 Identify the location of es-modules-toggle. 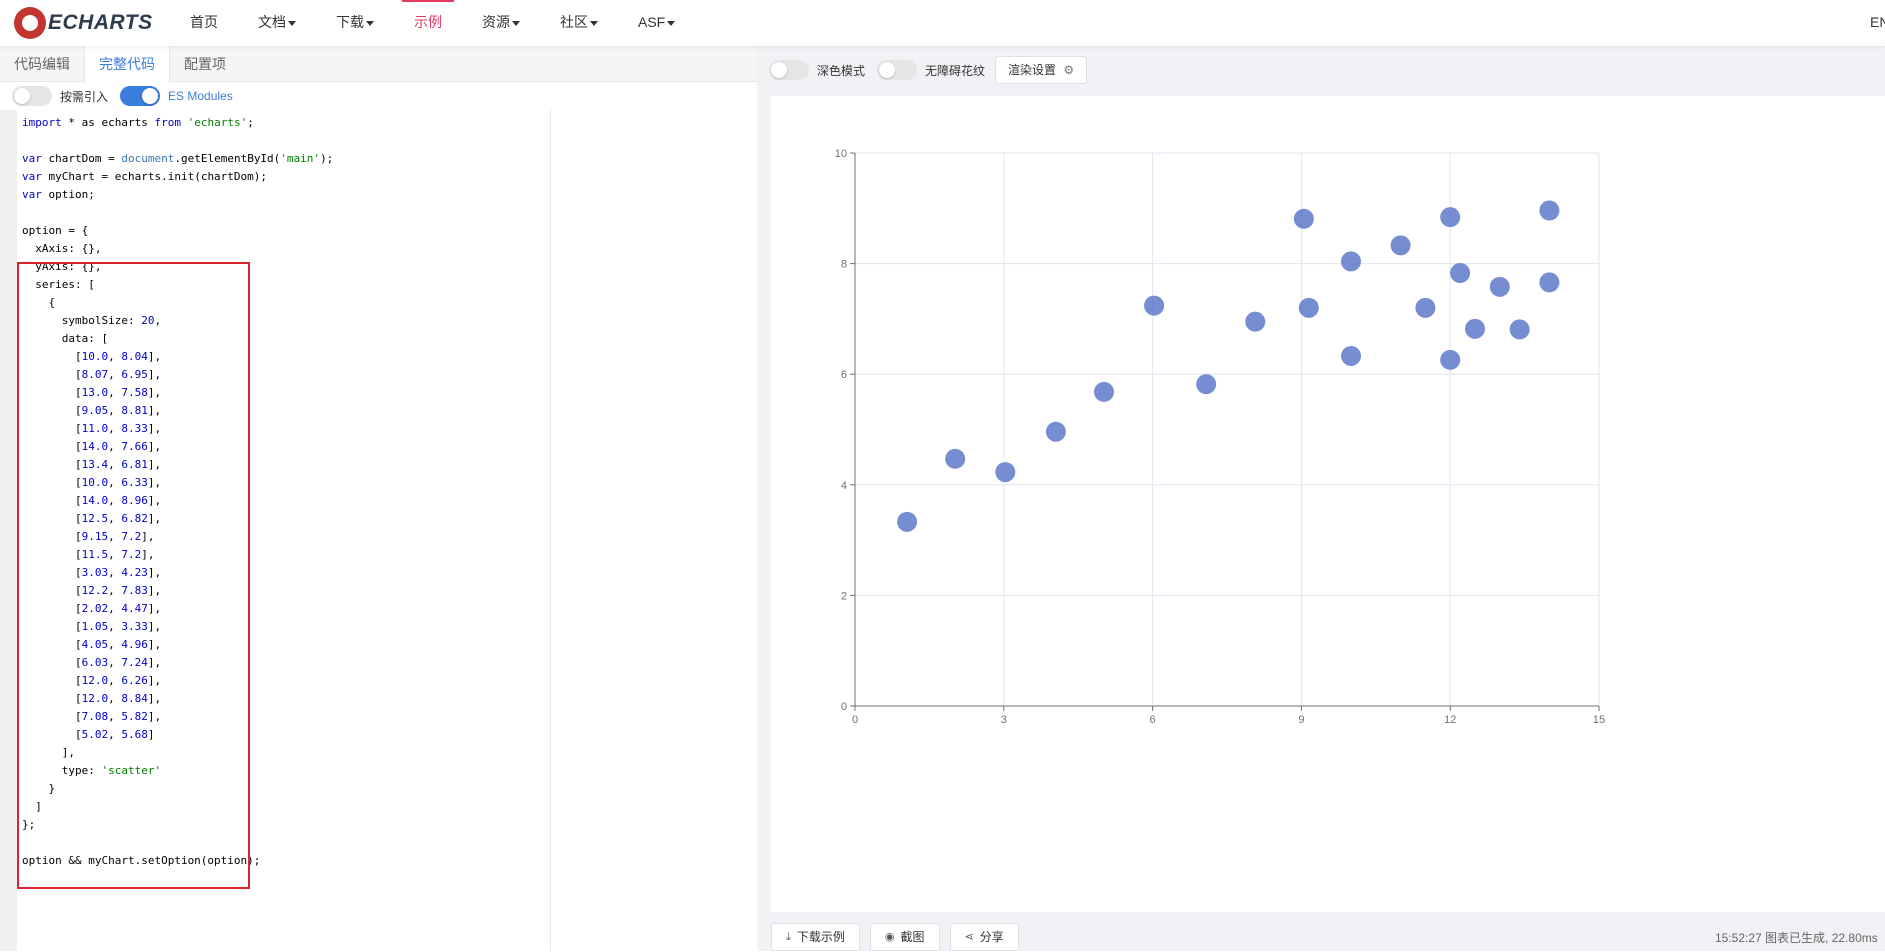
(140, 96).